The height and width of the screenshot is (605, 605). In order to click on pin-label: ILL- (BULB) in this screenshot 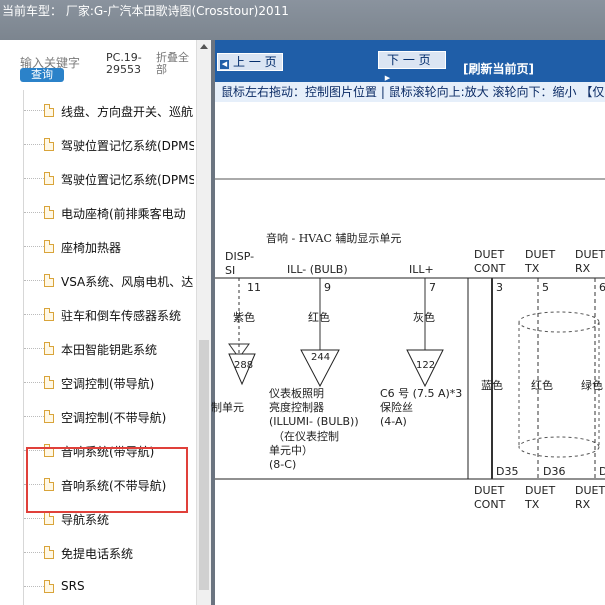, I will do `click(317, 269)`.